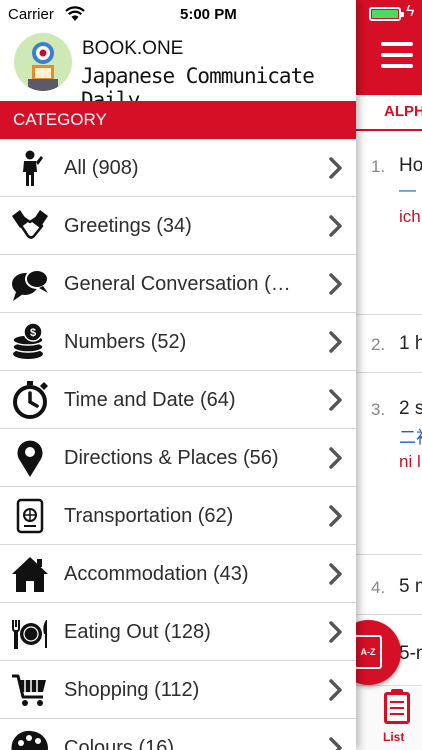 This screenshot has height=750, width=422. What do you see at coordinates (178, 168) in the screenshot?
I see `category-item-all: All (908)` at bounding box center [178, 168].